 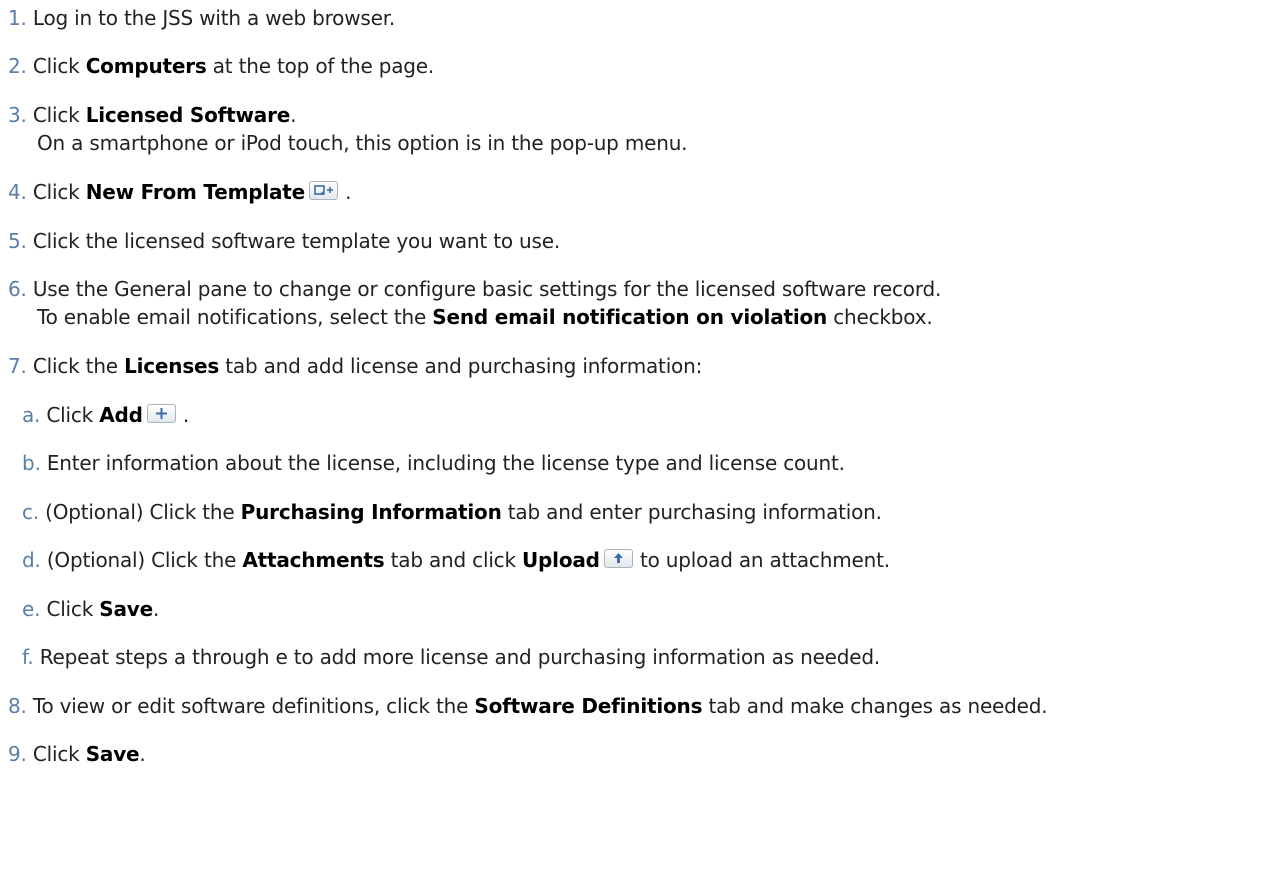 I want to click on ui-term-add: Add, so click(x=121, y=415).